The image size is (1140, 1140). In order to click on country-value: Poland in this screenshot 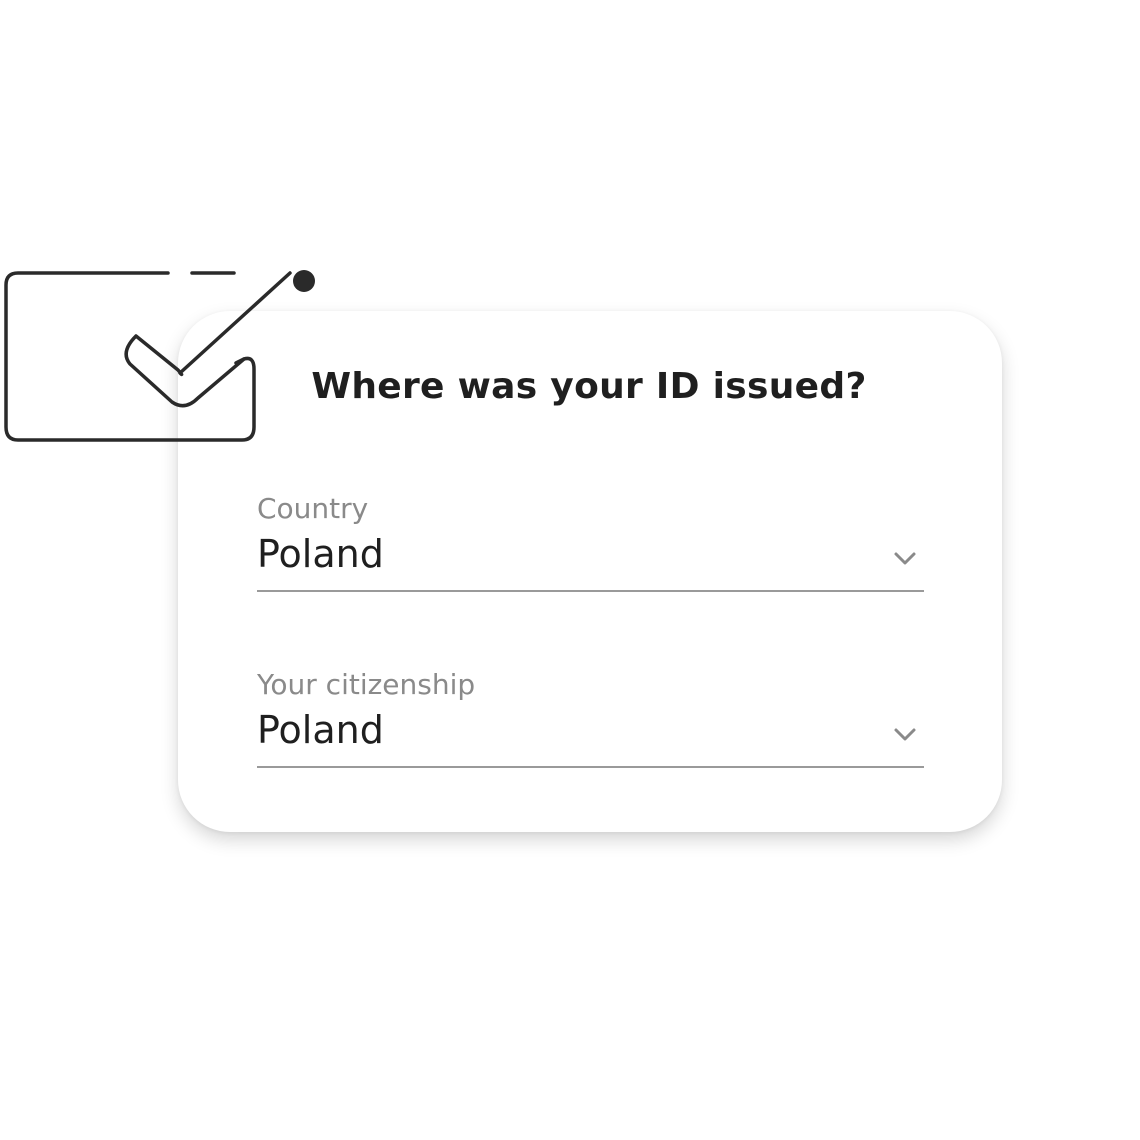, I will do `click(320, 554)`.